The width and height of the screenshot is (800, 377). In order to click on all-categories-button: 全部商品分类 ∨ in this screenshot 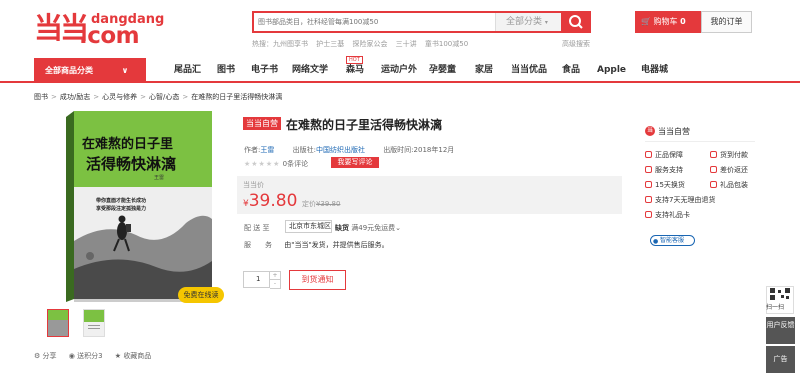, I will do `click(90, 70)`.